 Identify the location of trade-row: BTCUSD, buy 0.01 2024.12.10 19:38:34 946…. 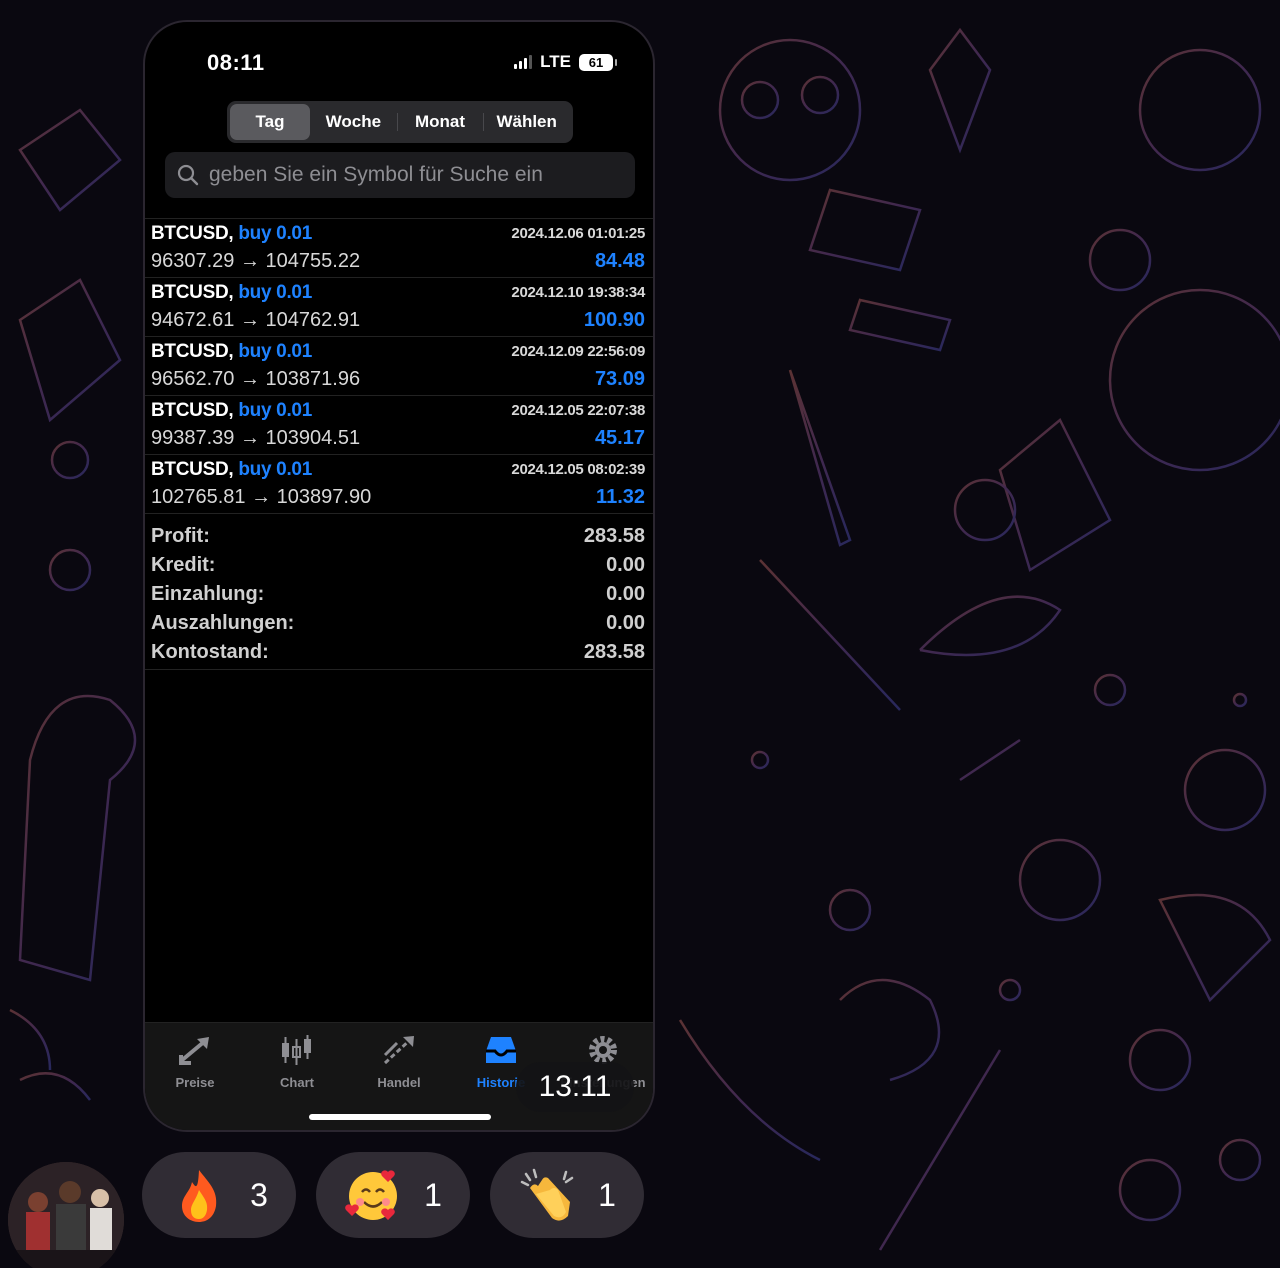
(399, 307).